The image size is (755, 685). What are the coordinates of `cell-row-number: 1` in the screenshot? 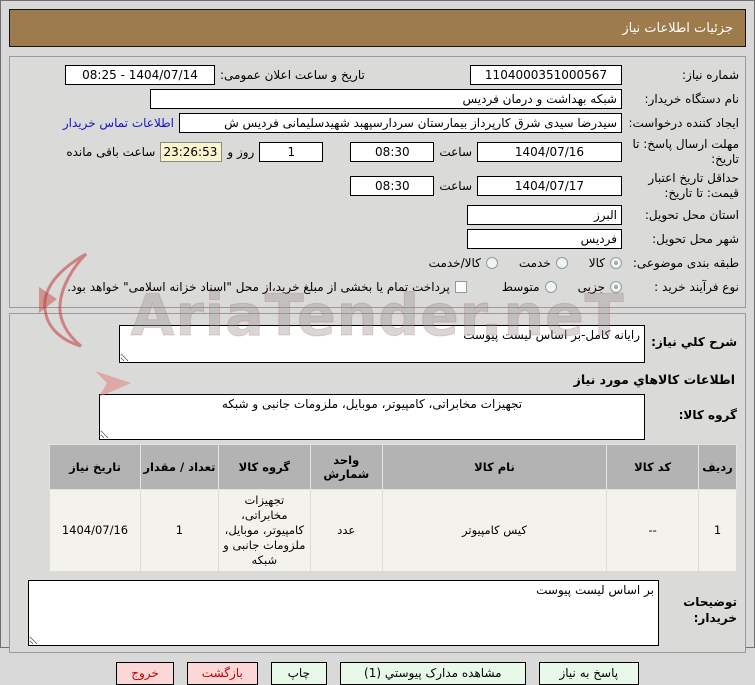 It's located at (717, 530).